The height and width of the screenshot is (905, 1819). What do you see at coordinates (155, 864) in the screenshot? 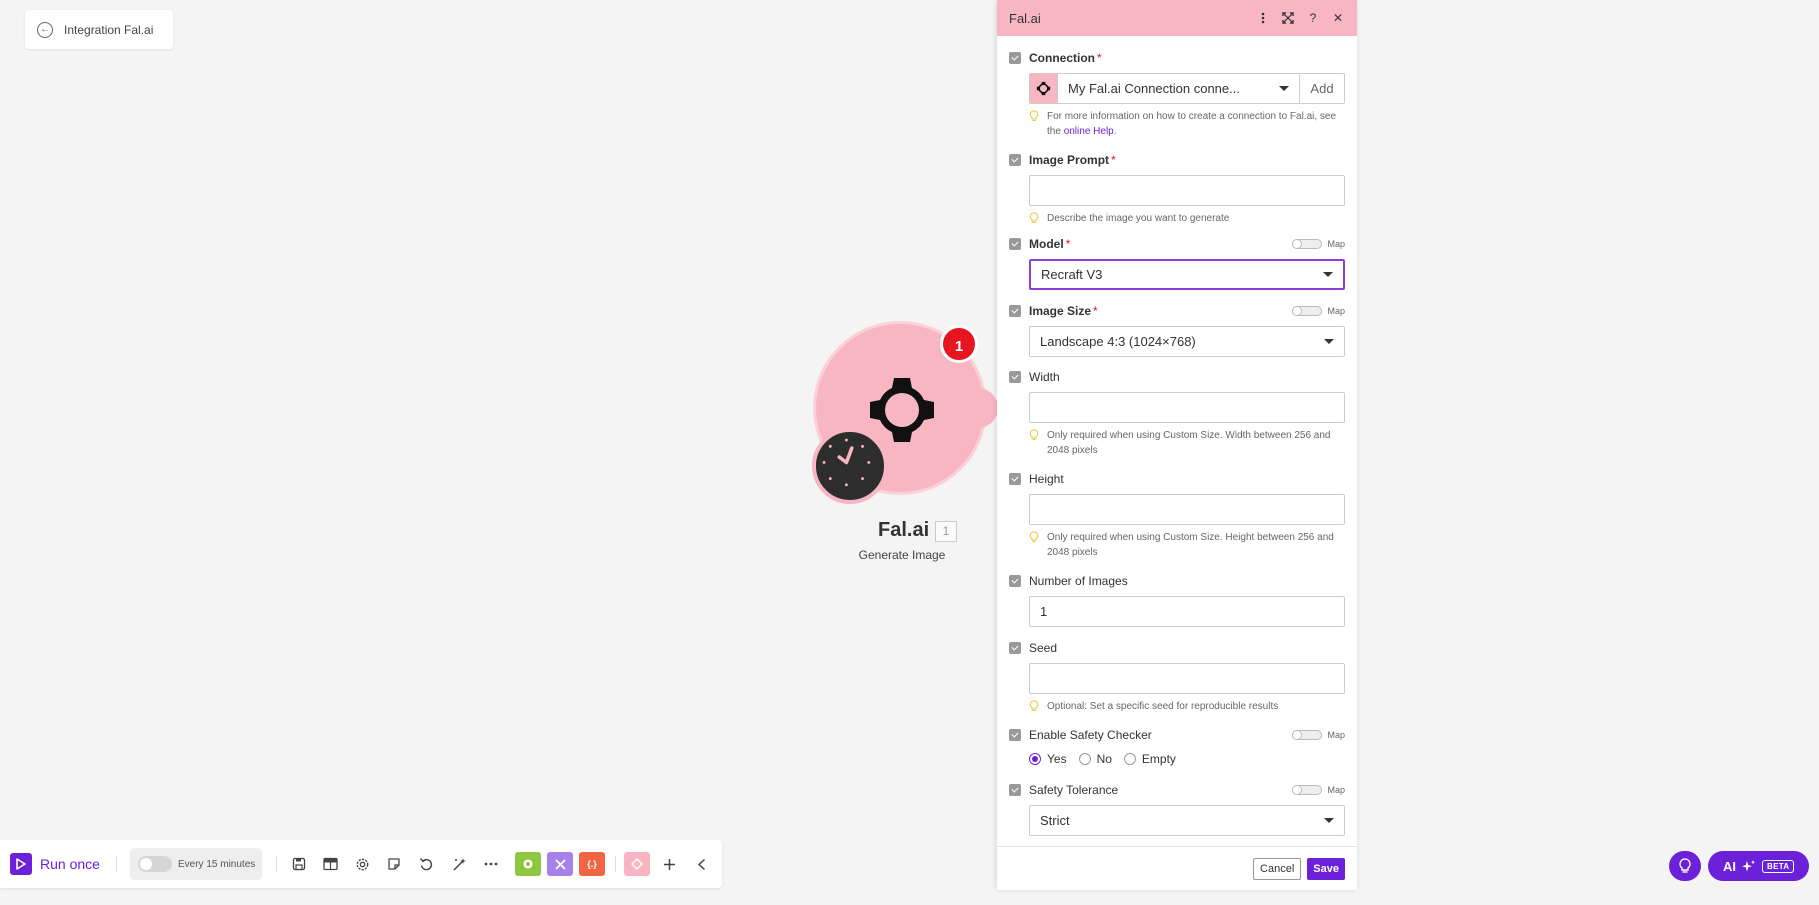
I see `schedule-switch` at bounding box center [155, 864].